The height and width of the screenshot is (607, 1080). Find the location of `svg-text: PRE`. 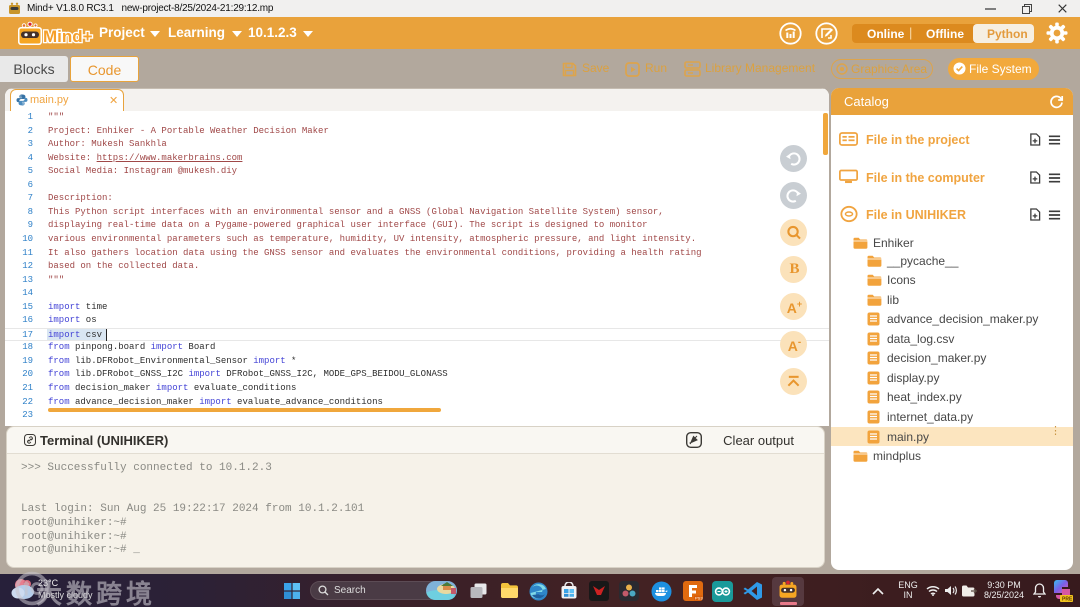

svg-text: PRE is located at coordinates (1067, 600).